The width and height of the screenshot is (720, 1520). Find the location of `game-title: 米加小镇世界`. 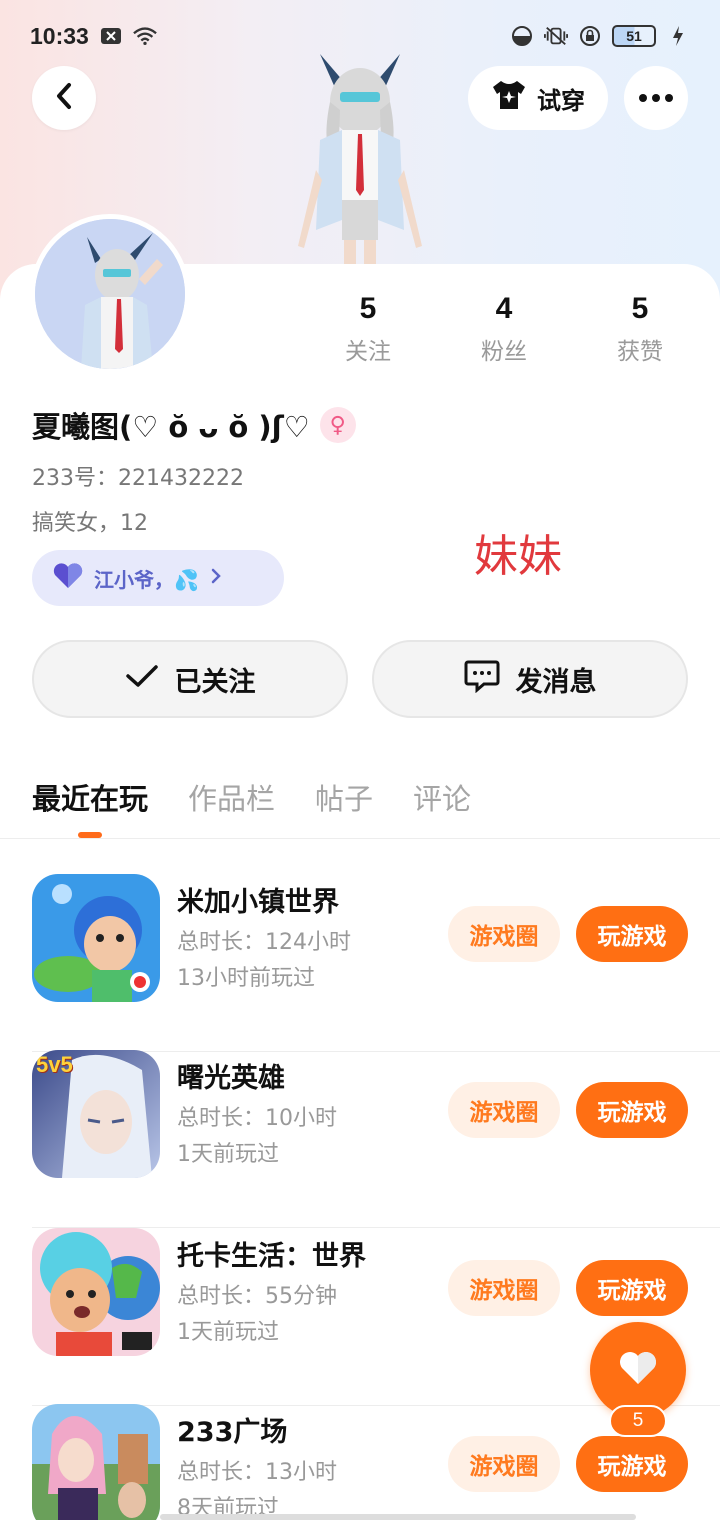

game-title: 米加小镇世界 is located at coordinates (258, 902).